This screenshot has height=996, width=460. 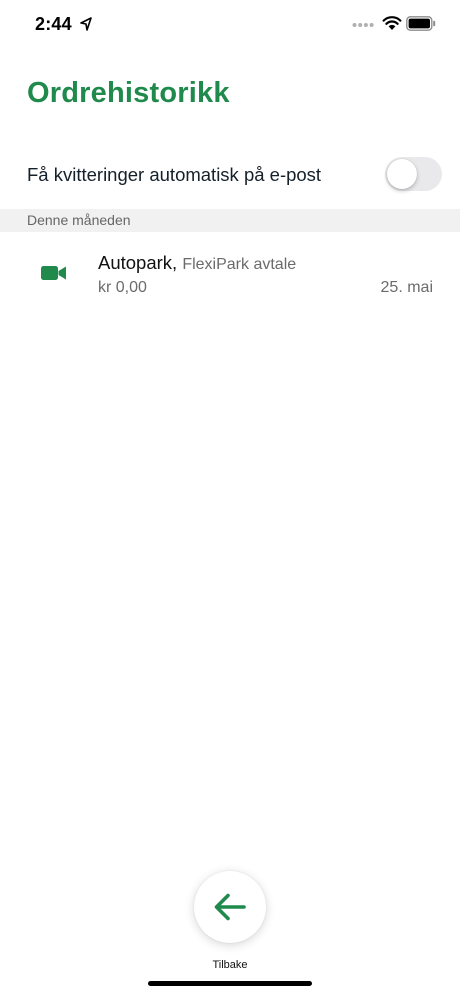 What do you see at coordinates (79, 220) in the screenshot?
I see `section-header-label: Denne måneden` at bounding box center [79, 220].